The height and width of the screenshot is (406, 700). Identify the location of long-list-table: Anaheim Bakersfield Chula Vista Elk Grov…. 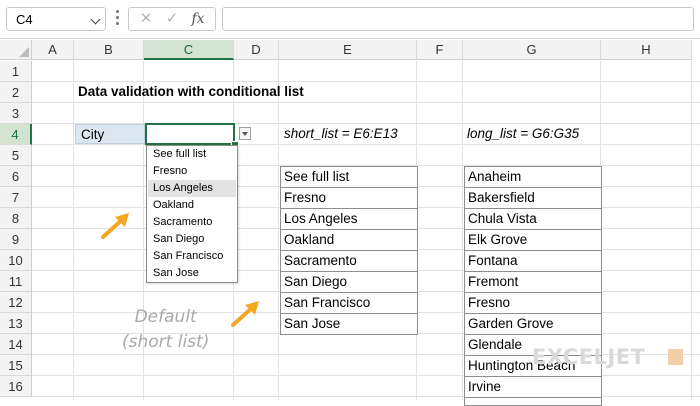
(533, 286).